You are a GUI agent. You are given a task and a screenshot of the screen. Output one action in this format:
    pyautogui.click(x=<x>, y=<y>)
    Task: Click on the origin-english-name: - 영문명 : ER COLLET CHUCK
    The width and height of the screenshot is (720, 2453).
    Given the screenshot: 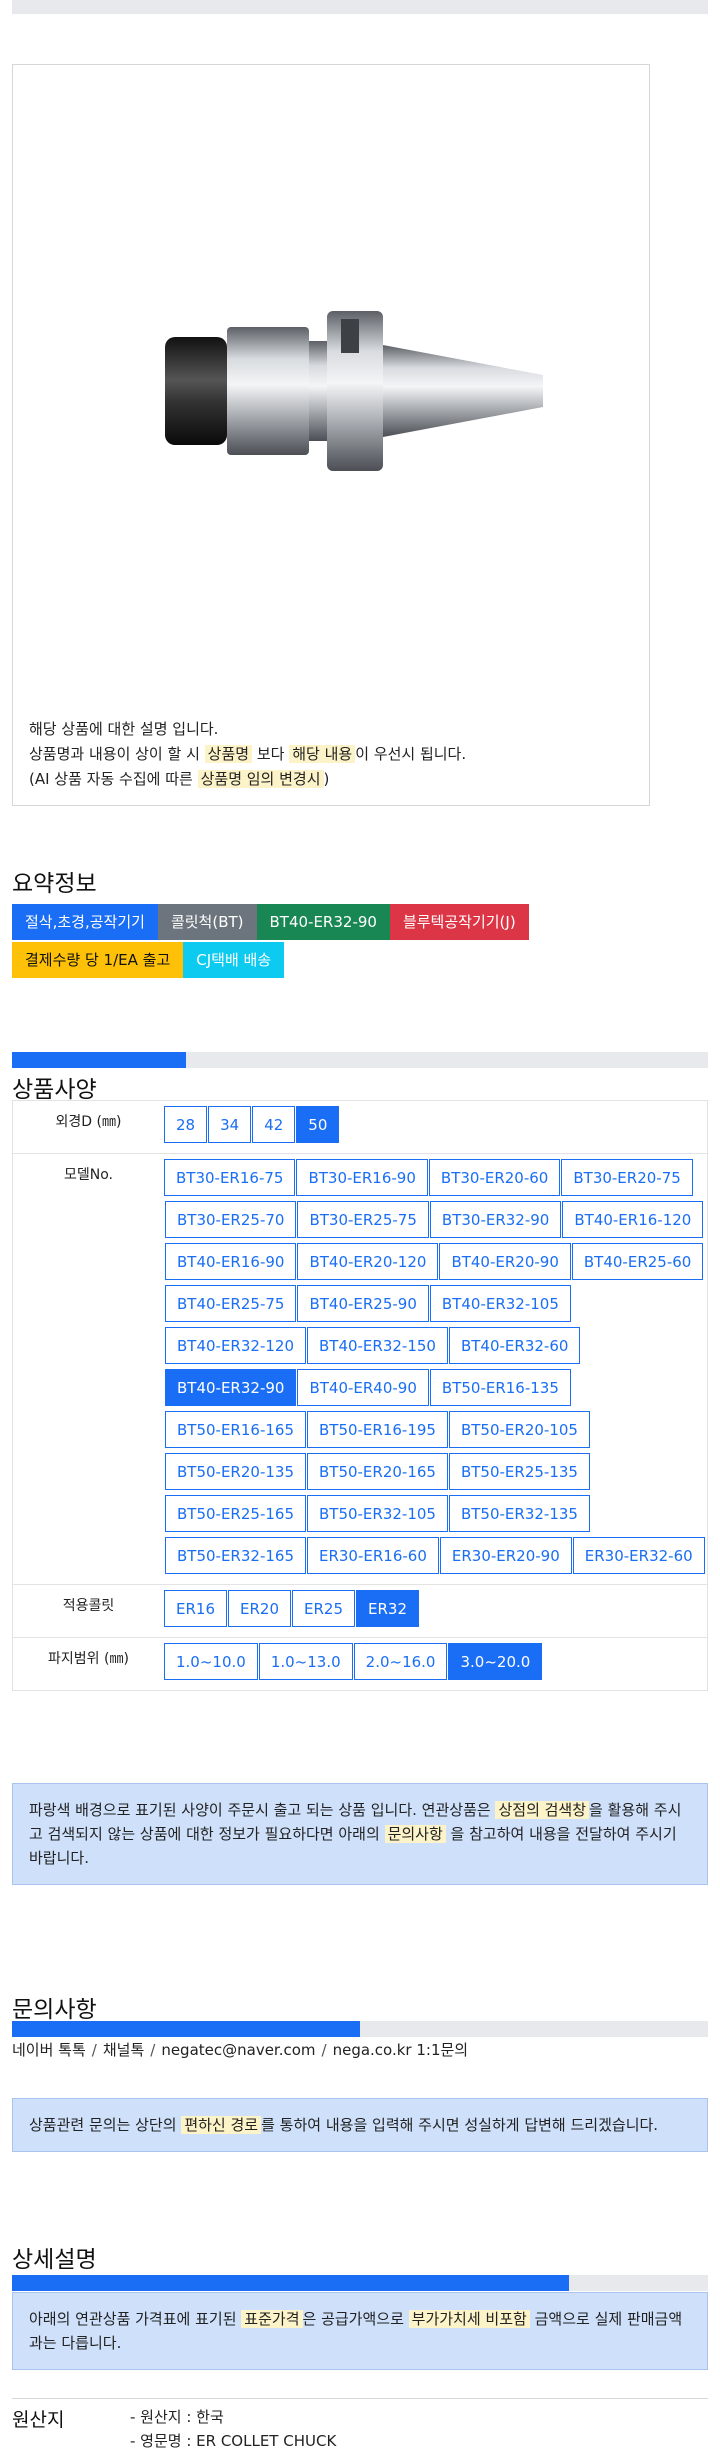 What is the action you would take?
    pyautogui.click(x=233, y=2441)
    